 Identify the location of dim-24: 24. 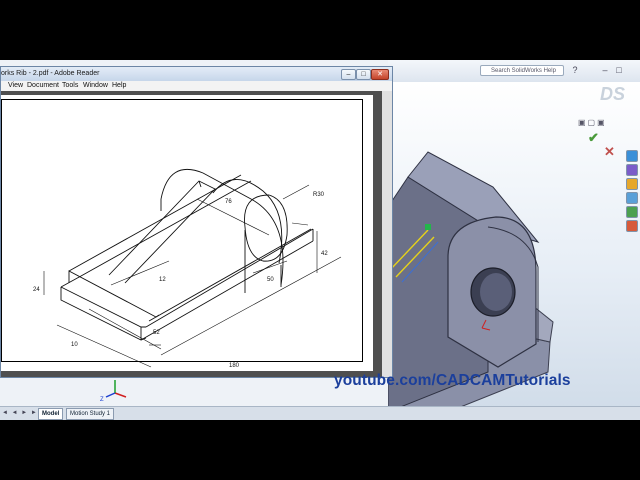
(36, 290).